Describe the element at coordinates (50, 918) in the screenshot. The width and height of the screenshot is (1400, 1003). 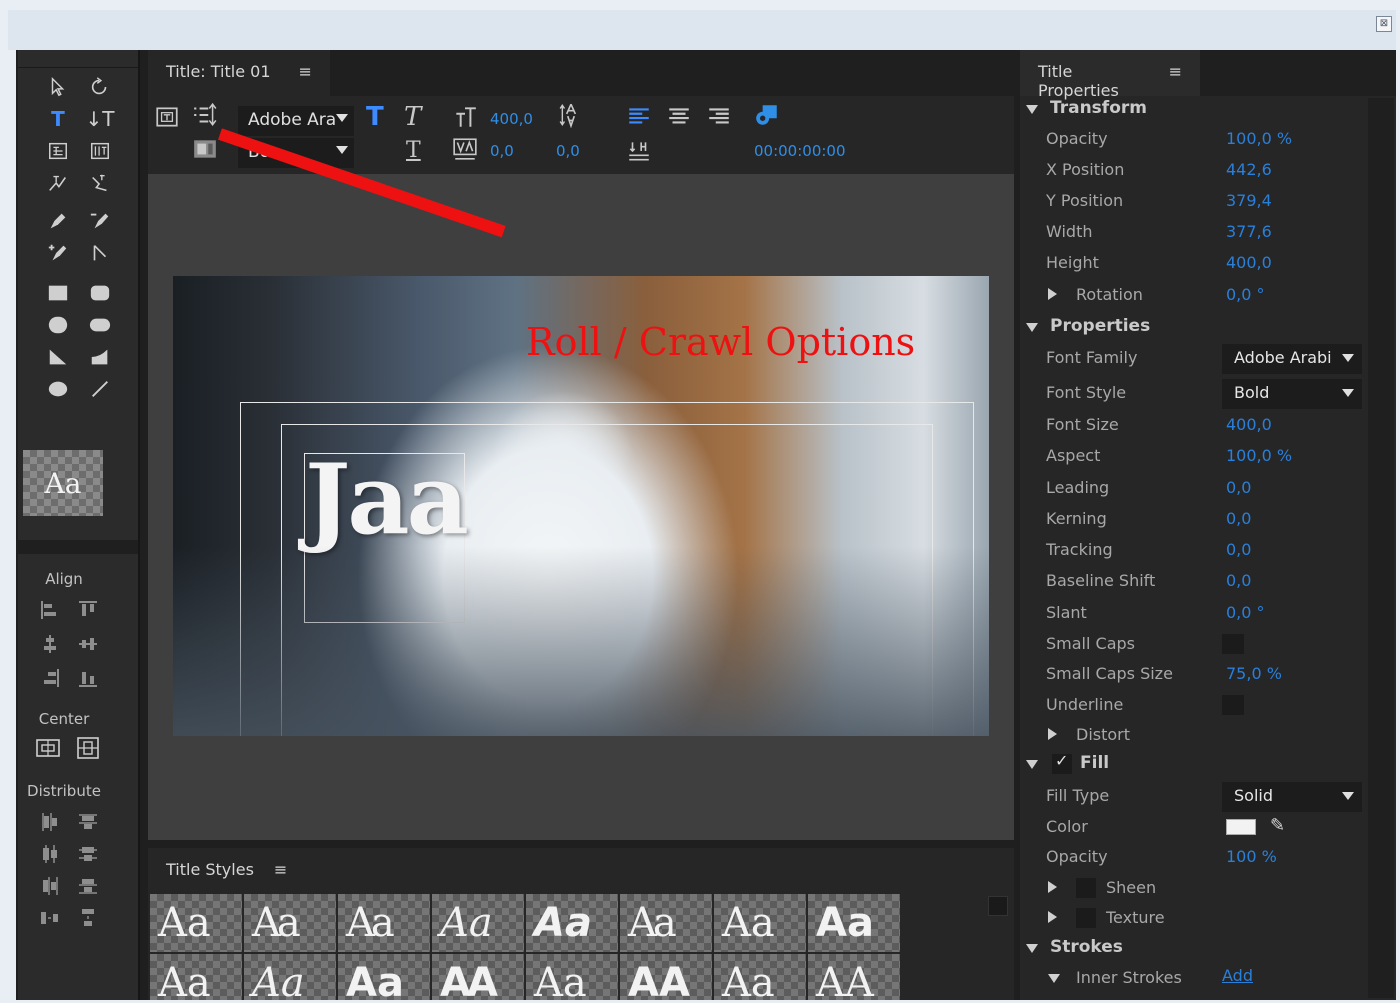
I see `distribute-even-horizontal-icon` at that location.